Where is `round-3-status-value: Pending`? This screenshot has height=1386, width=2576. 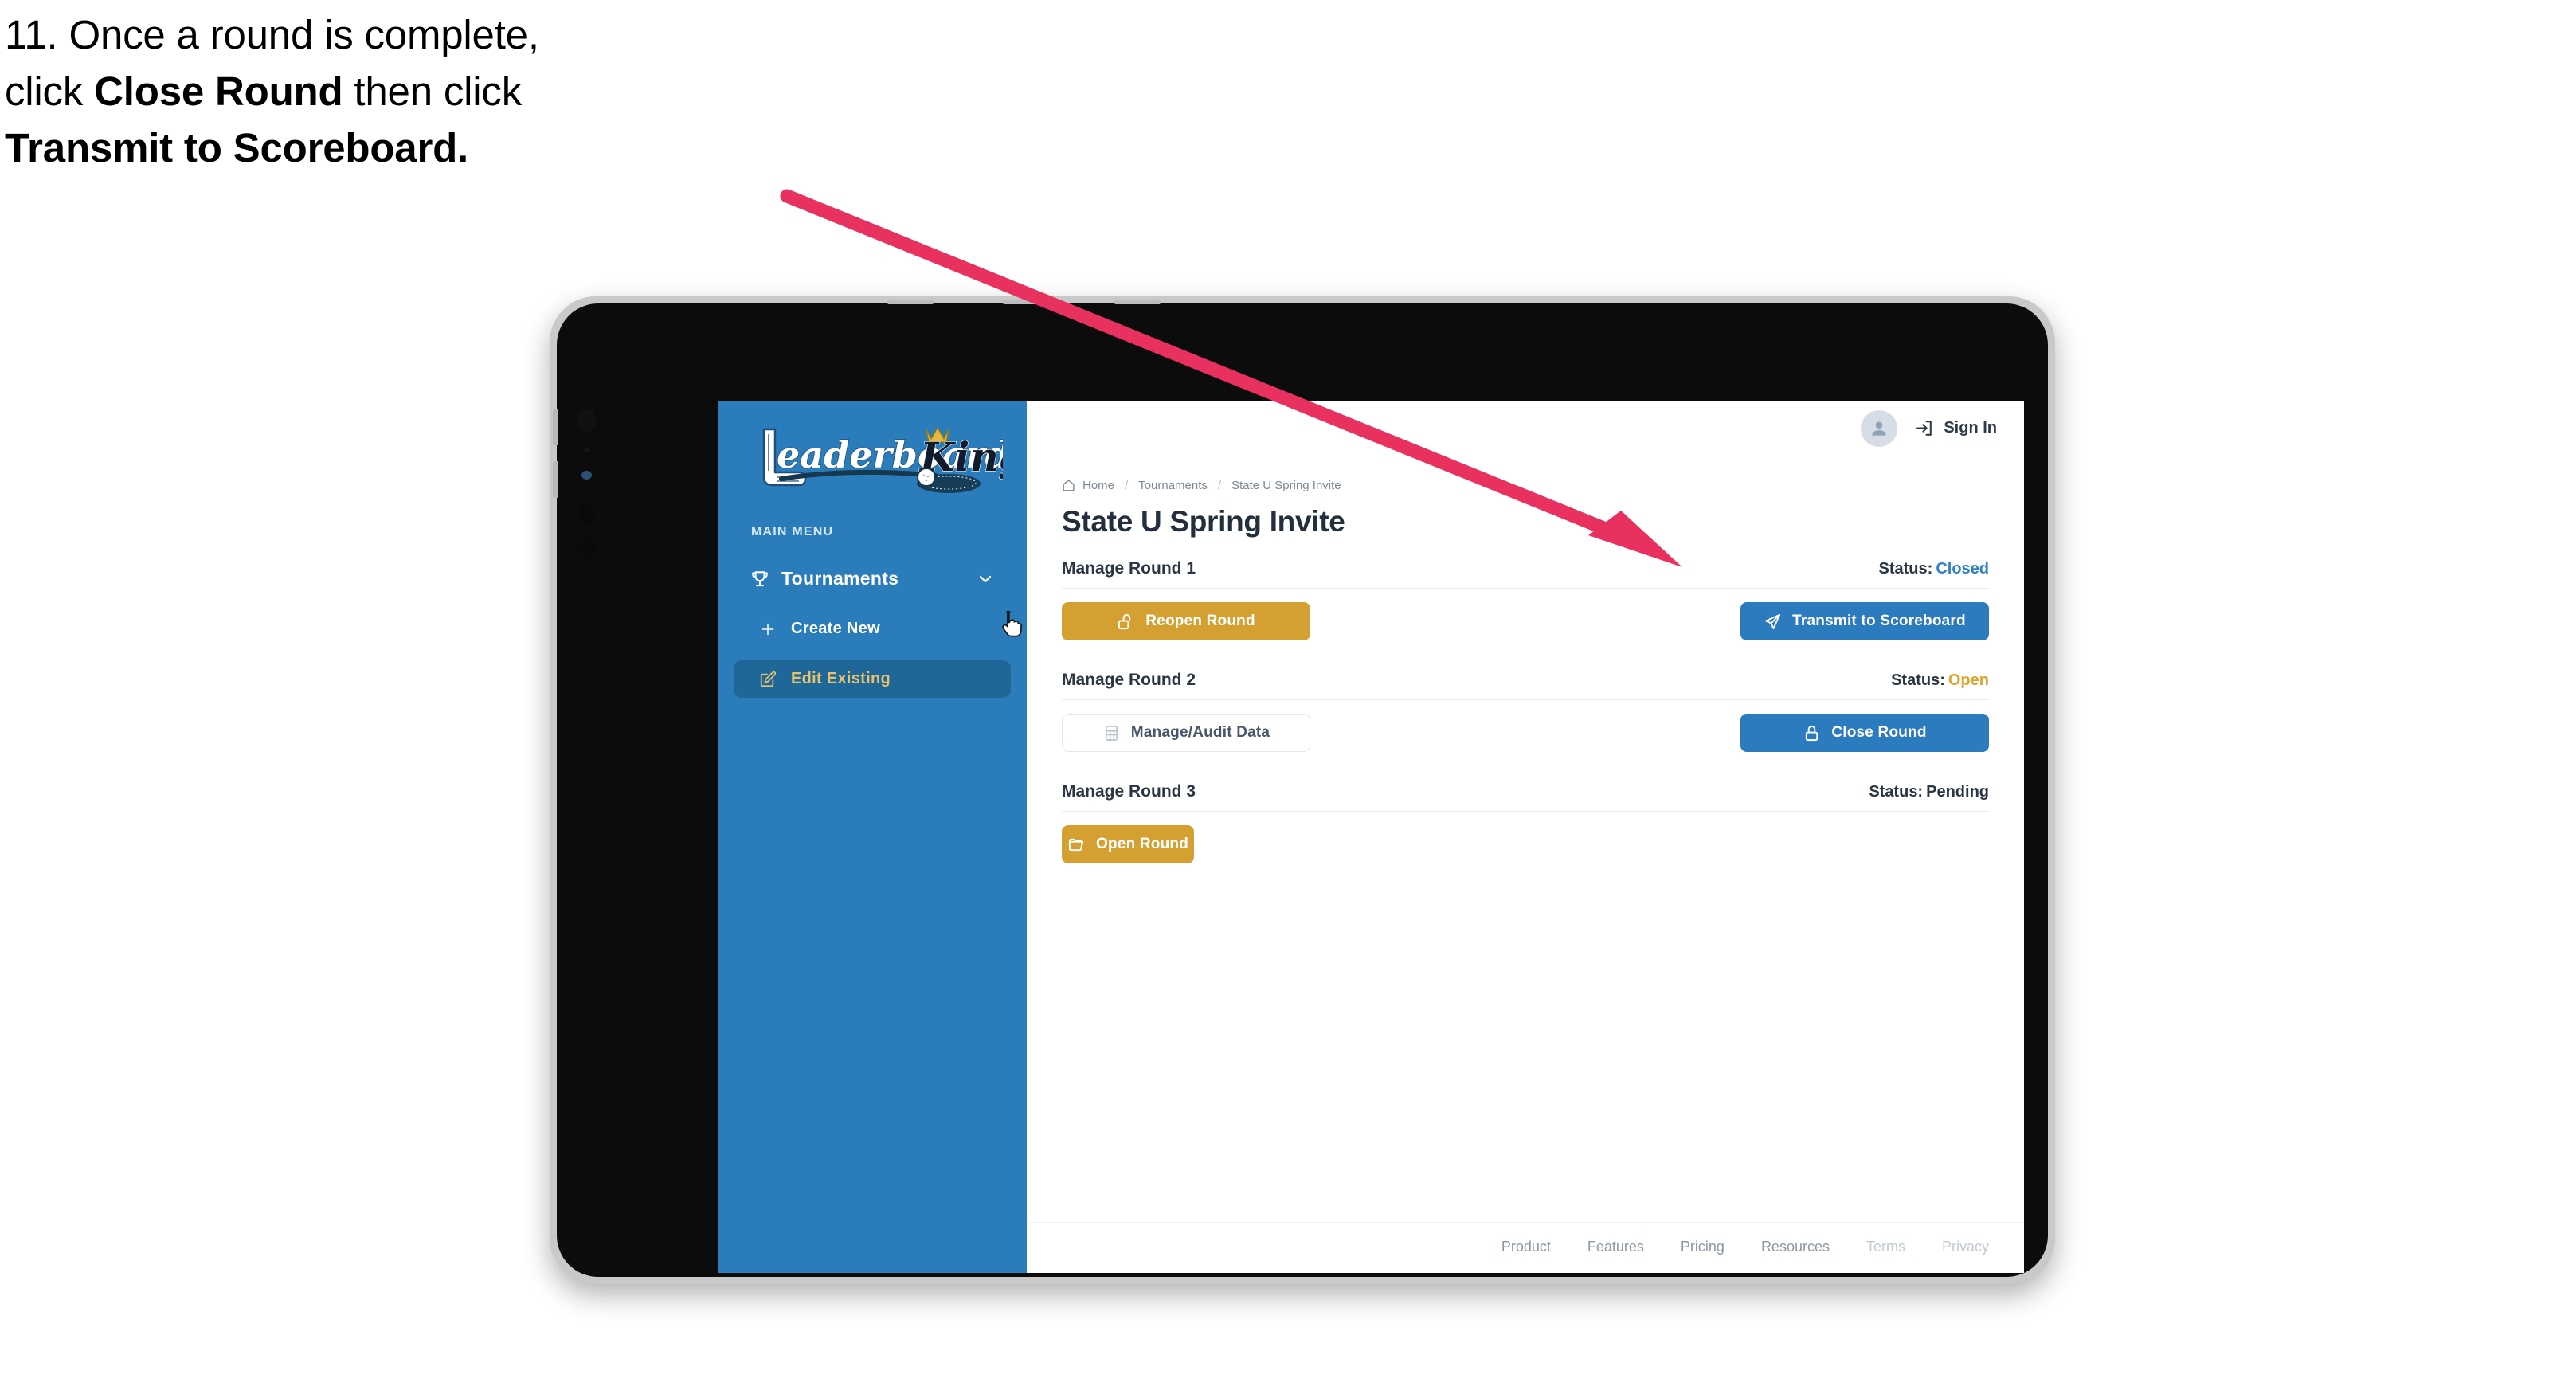 round-3-status-value: Pending is located at coordinates (1957, 792).